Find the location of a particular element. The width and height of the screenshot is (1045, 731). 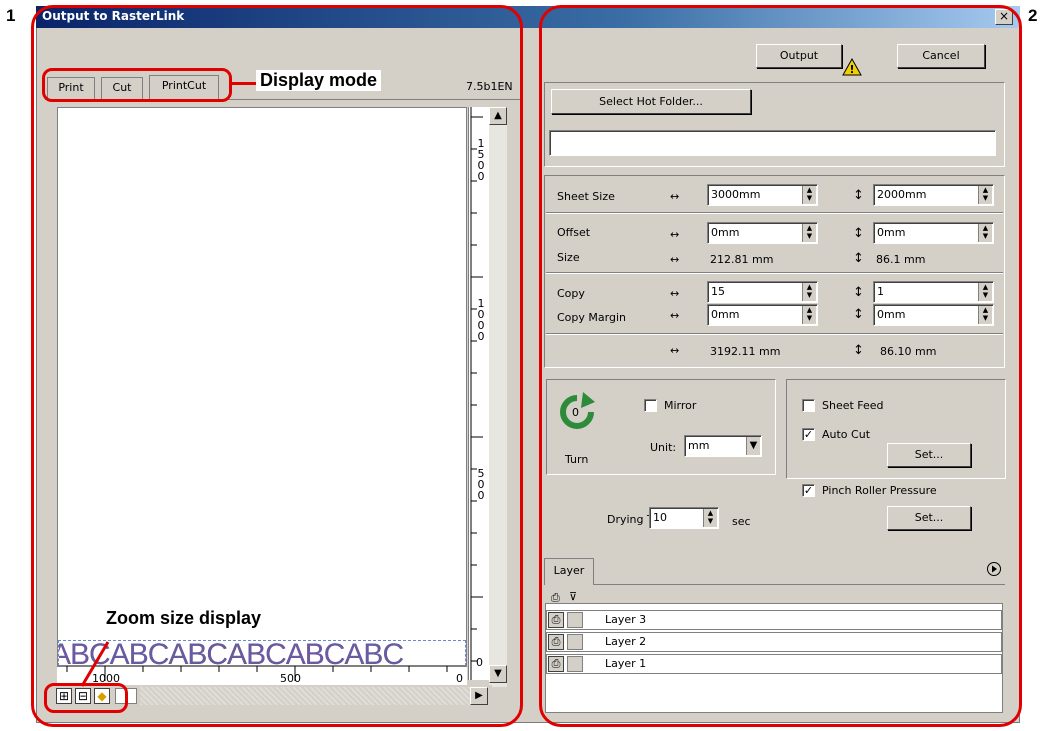

callout-number-1: 1 is located at coordinates (11, 15).